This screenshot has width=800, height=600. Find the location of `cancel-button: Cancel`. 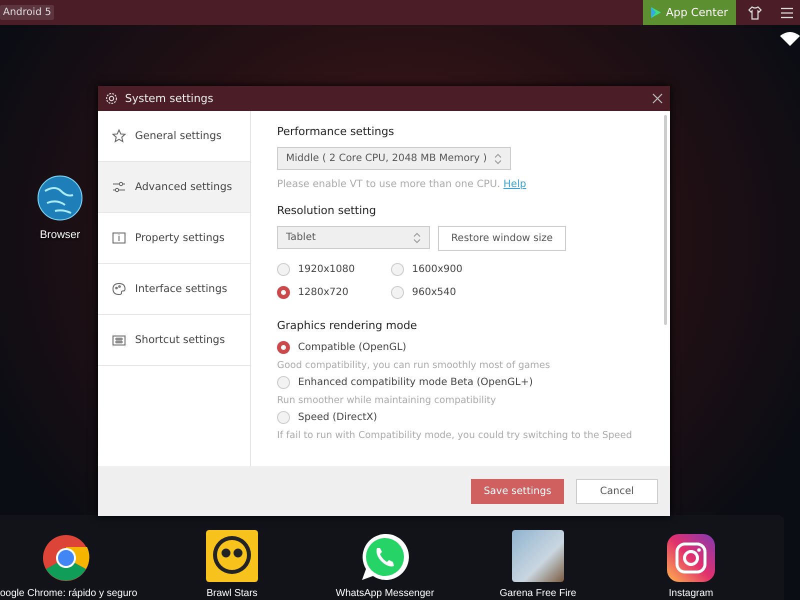

cancel-button: Cancel is located at coordinates (617, 491).